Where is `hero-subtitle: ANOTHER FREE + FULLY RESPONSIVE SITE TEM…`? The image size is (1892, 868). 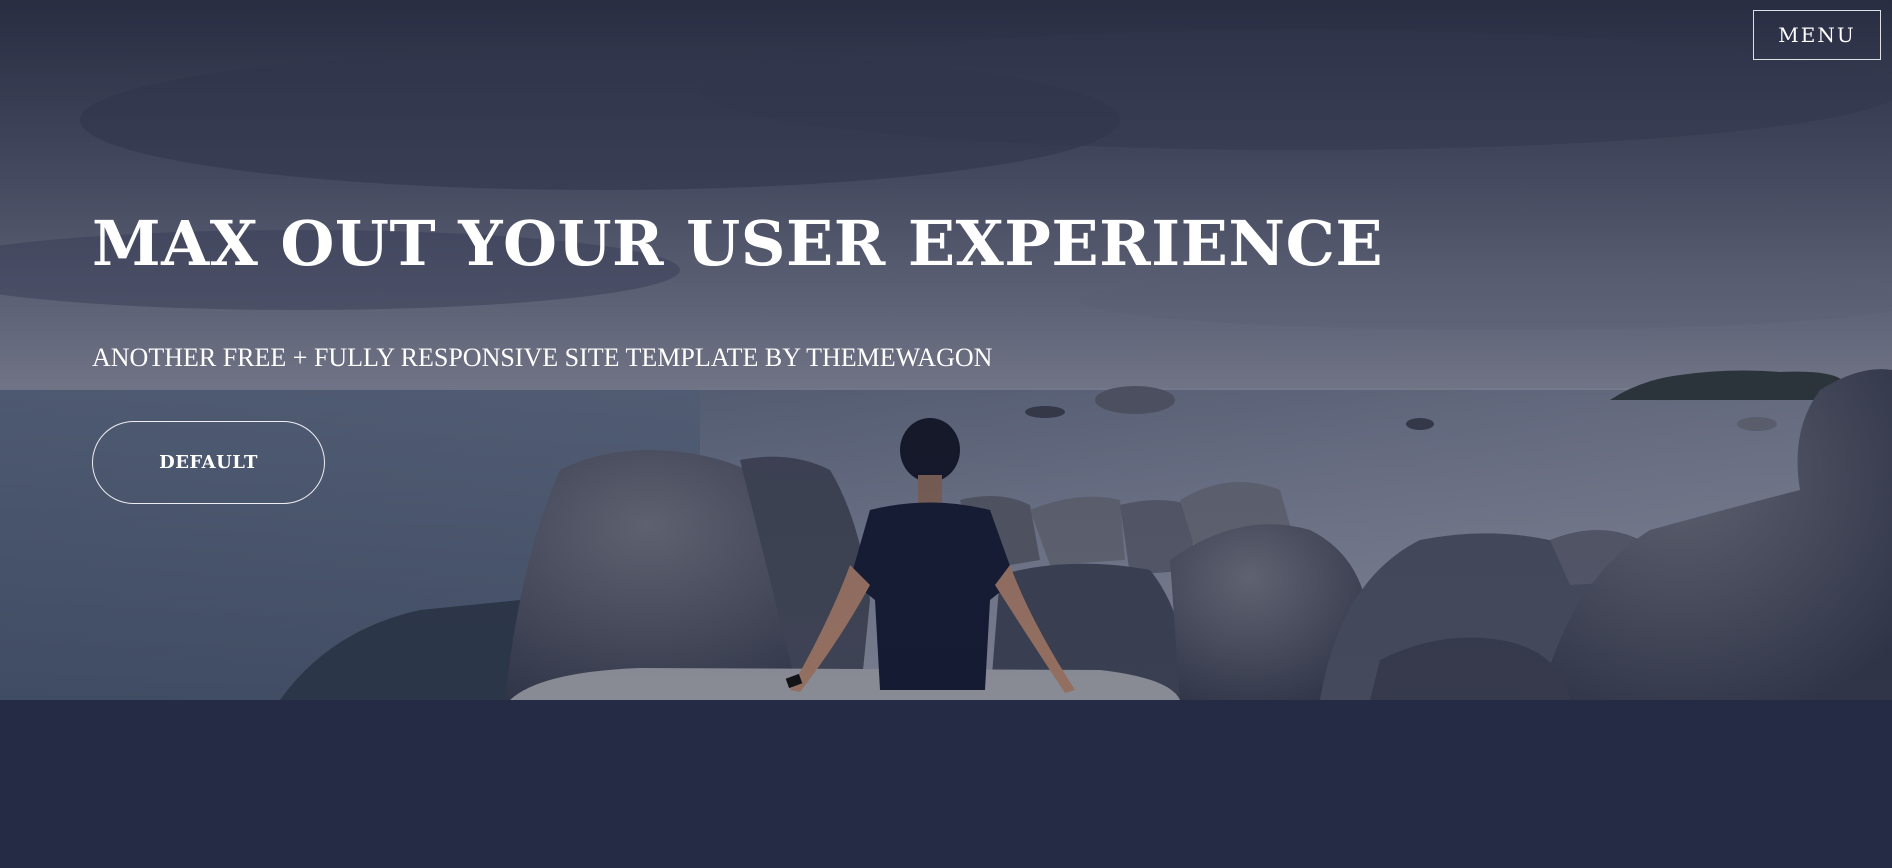
hero-subtitle: ANOTHER FREE + FULLY RESPONSIVE SITE TEM… is located at coordinates (542, 357).